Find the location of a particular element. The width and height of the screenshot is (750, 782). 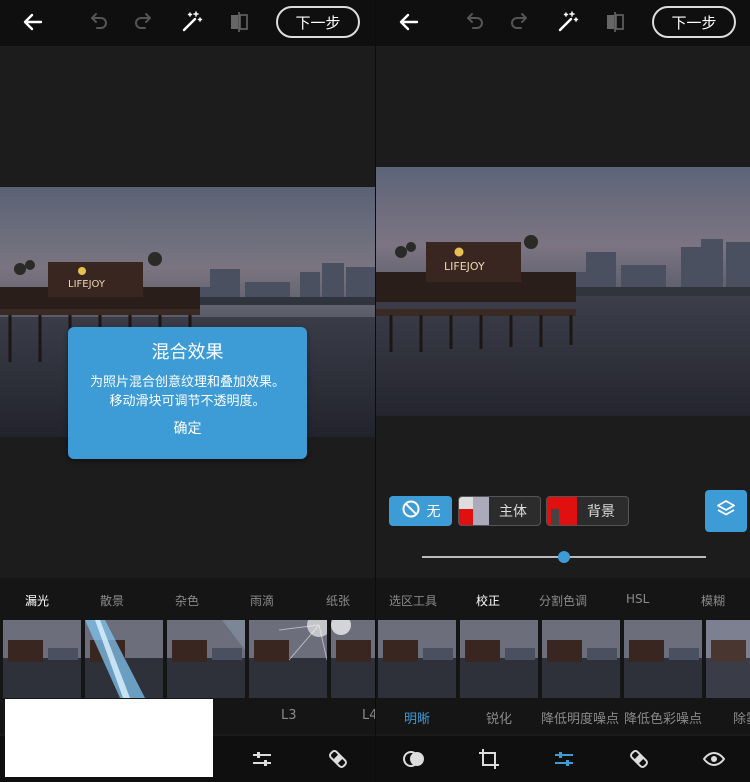

adjust-thumbnails is located at coordinates (563, 659).